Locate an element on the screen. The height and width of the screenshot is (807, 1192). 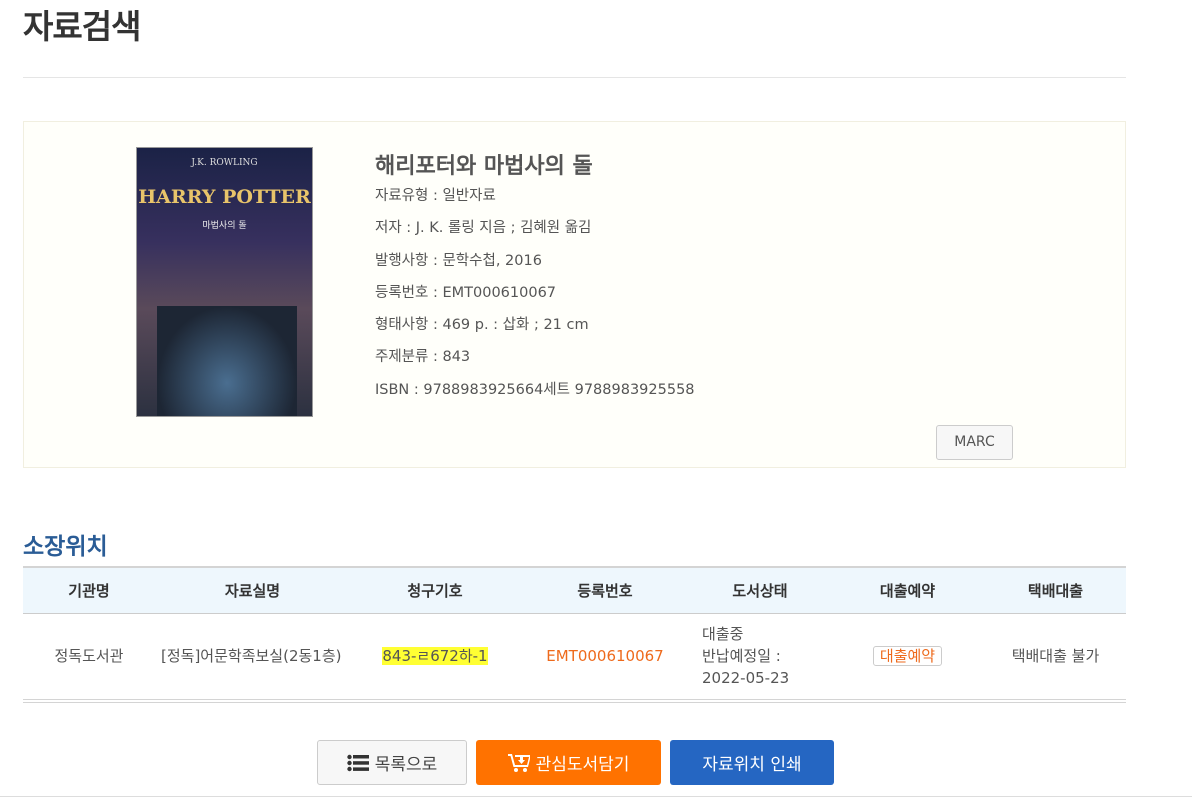
divider is located at coordinates (574, 77).